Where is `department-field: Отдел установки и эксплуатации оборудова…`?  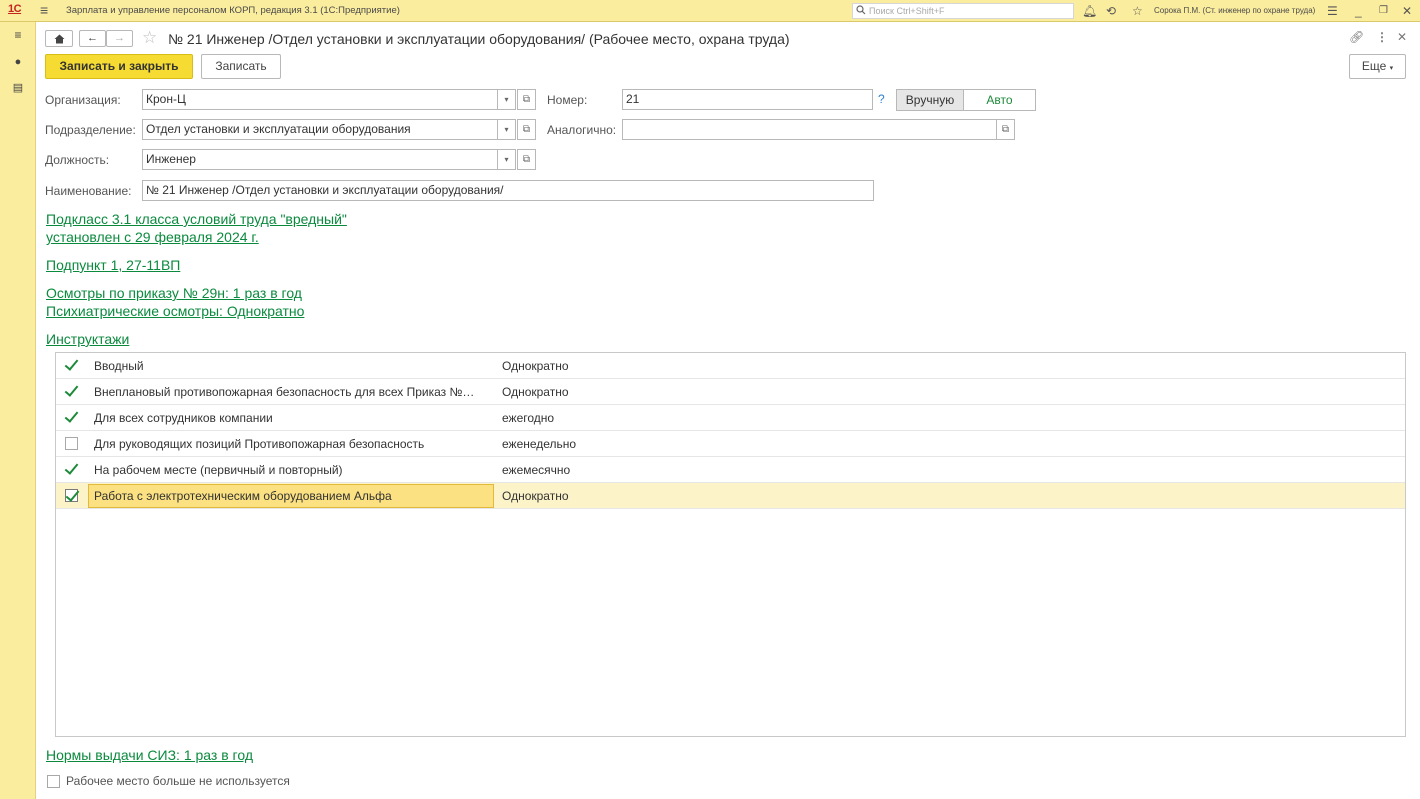
department-field: Отдел установки и эксплуатации оборудова… is located at coordinates (320, 129).